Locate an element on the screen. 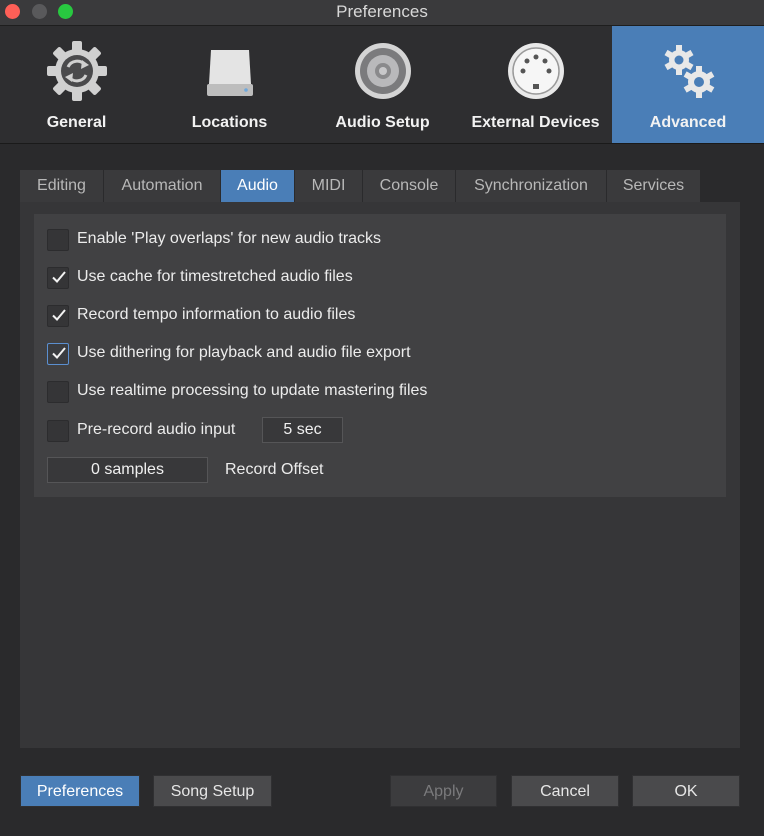 The height and width of the screenshot is (836, 764). dithering-checkbox is located at coordinates (58, 354).